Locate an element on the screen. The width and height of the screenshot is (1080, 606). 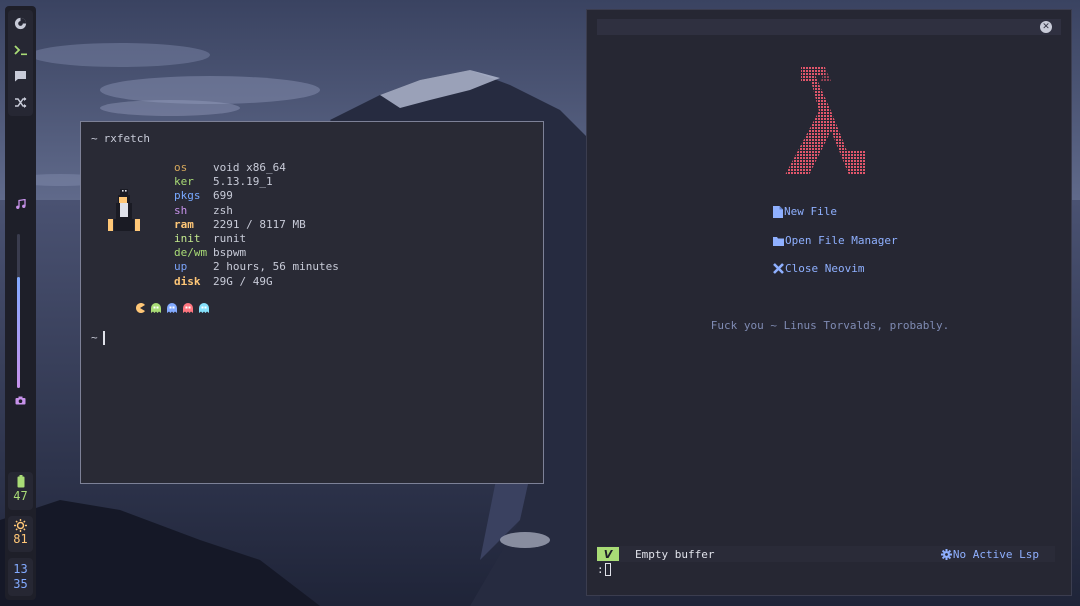
info-key: sh is located at coordinates (181, 210).